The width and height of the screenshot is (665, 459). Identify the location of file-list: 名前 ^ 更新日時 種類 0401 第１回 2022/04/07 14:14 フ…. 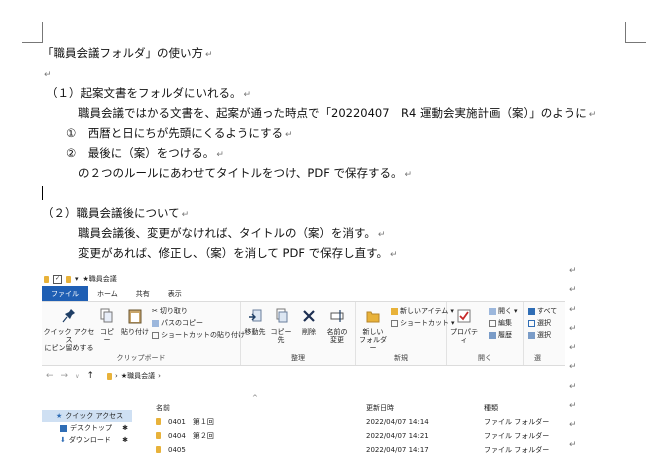
(358, 425).